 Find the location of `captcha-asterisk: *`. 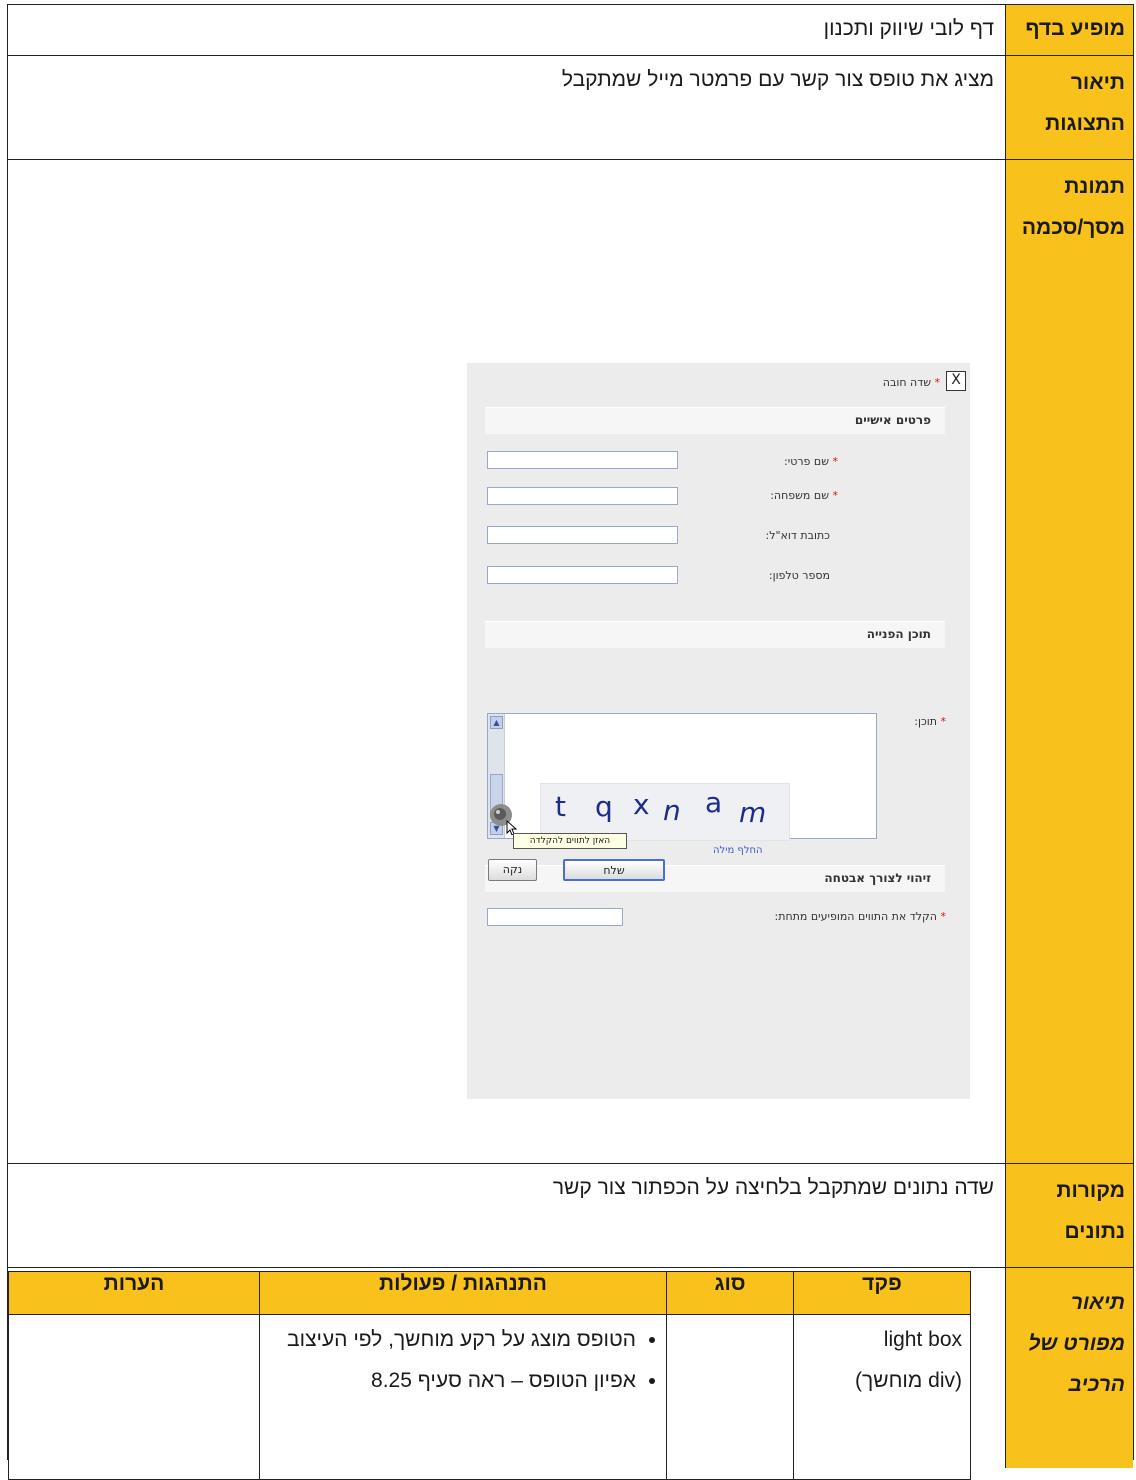

captcha-asterisk: * is located at coordinates (943, 916).